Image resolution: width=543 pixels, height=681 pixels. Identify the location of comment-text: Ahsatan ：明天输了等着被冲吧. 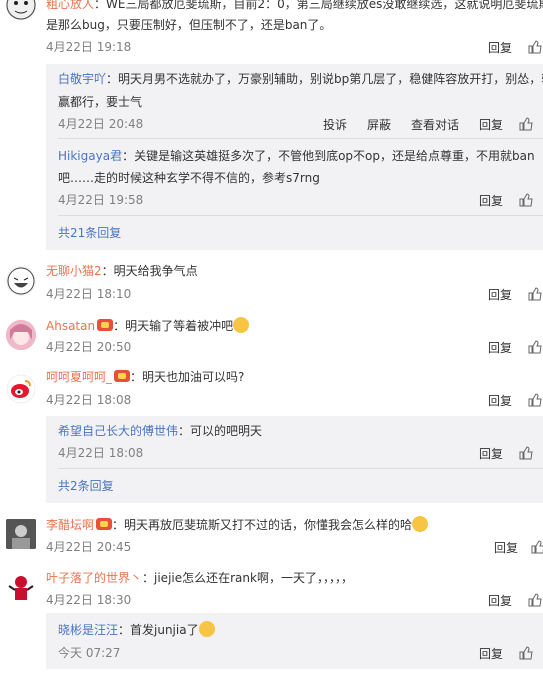
(148, 326).